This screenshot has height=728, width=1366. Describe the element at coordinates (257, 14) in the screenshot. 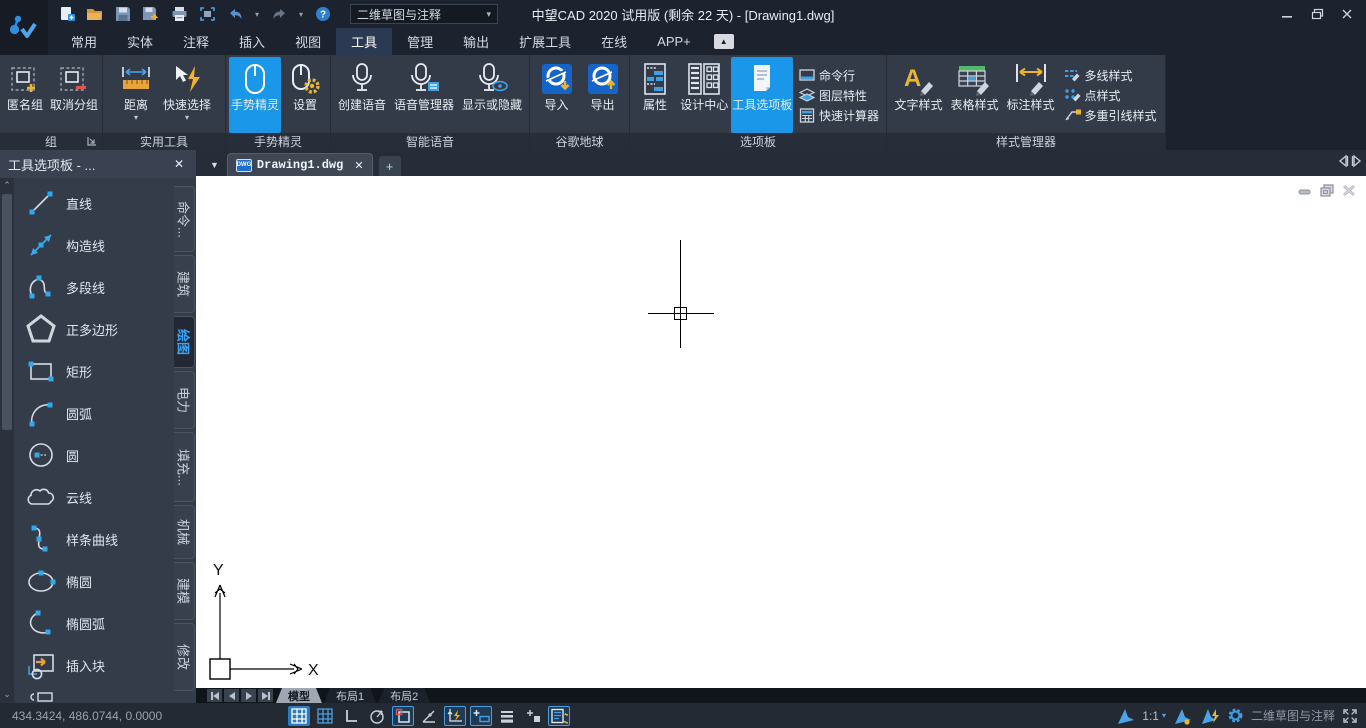

I see `undo-dropdown: ▾` at that location.